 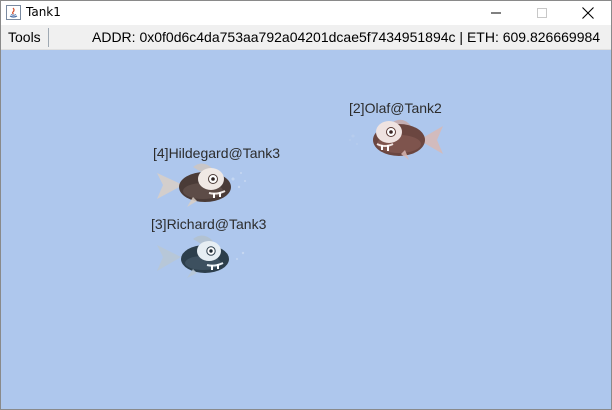 What do you see at coordinates (43, 12) in the screenshot?
I see `window-title: Tank1` at bounding box center [43, 12].